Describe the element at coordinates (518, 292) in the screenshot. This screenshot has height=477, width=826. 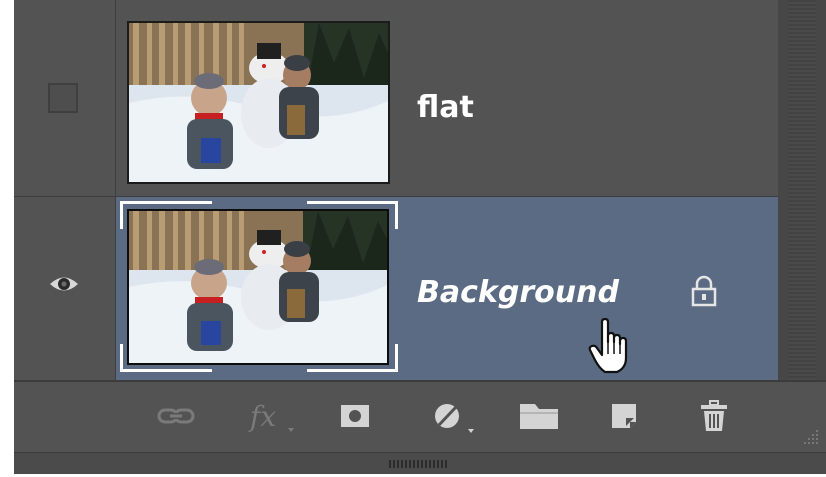
I see `layer-name: Background` at that location.